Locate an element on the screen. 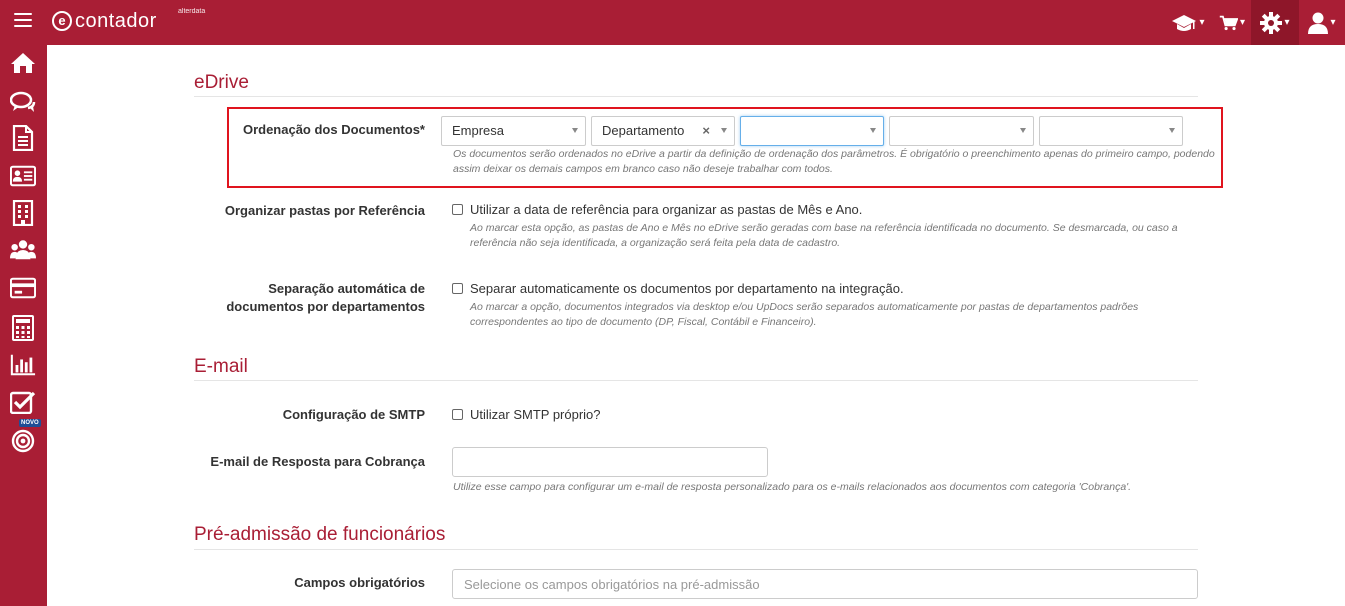  home-icon is located at coordinates (23, 63).